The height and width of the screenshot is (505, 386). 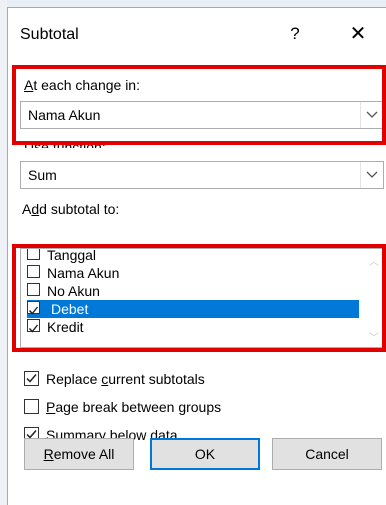 What do you see at coordinates (327, 454) in the screenshot?
I see `cancel-button: Cancel` at bounding box center [327, 454].